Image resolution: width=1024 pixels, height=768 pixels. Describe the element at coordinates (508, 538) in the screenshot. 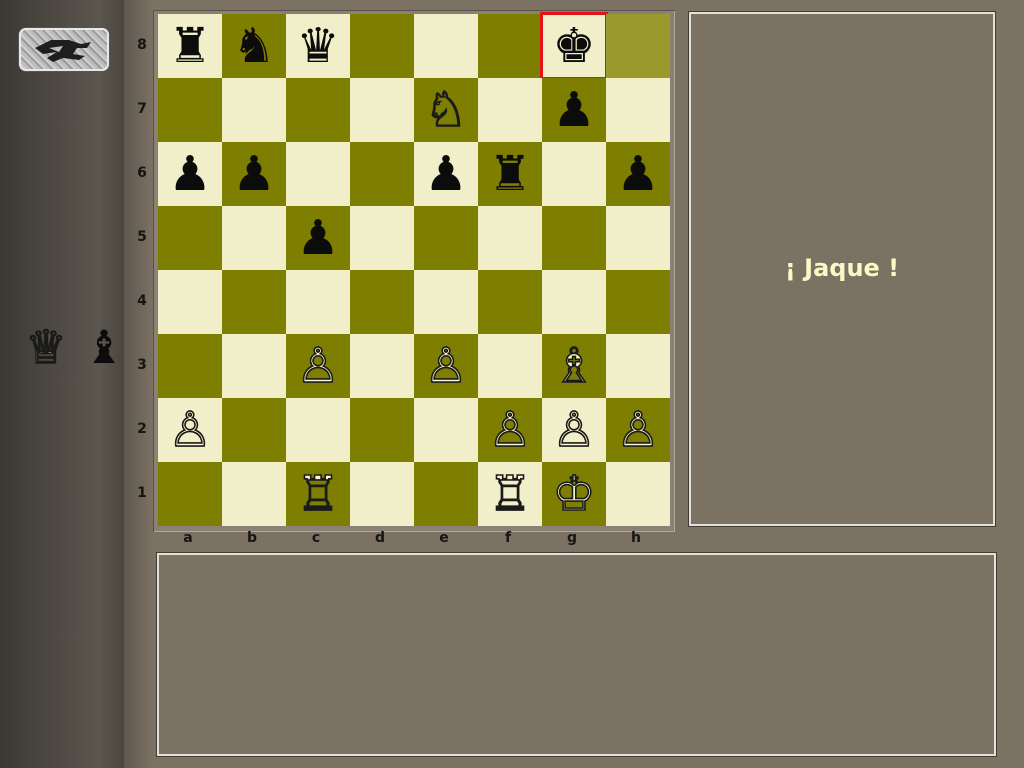

I see `file-label-f: f` at that location.